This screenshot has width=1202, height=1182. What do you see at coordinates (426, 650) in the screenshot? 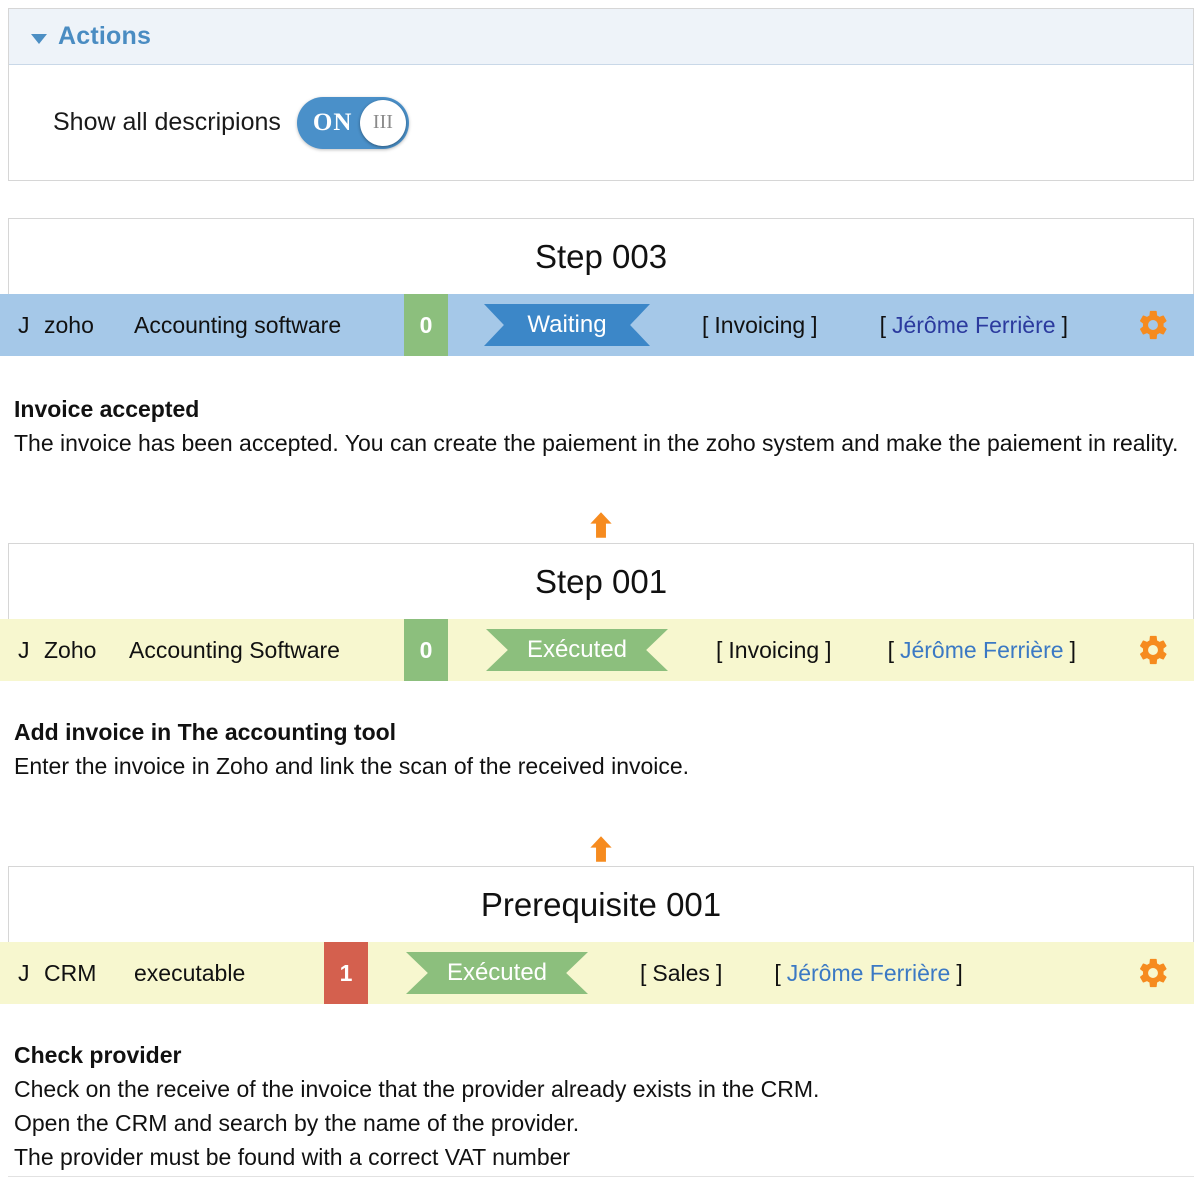
I see `step-count-badge-1: 0` at bounding box center [426, 650].